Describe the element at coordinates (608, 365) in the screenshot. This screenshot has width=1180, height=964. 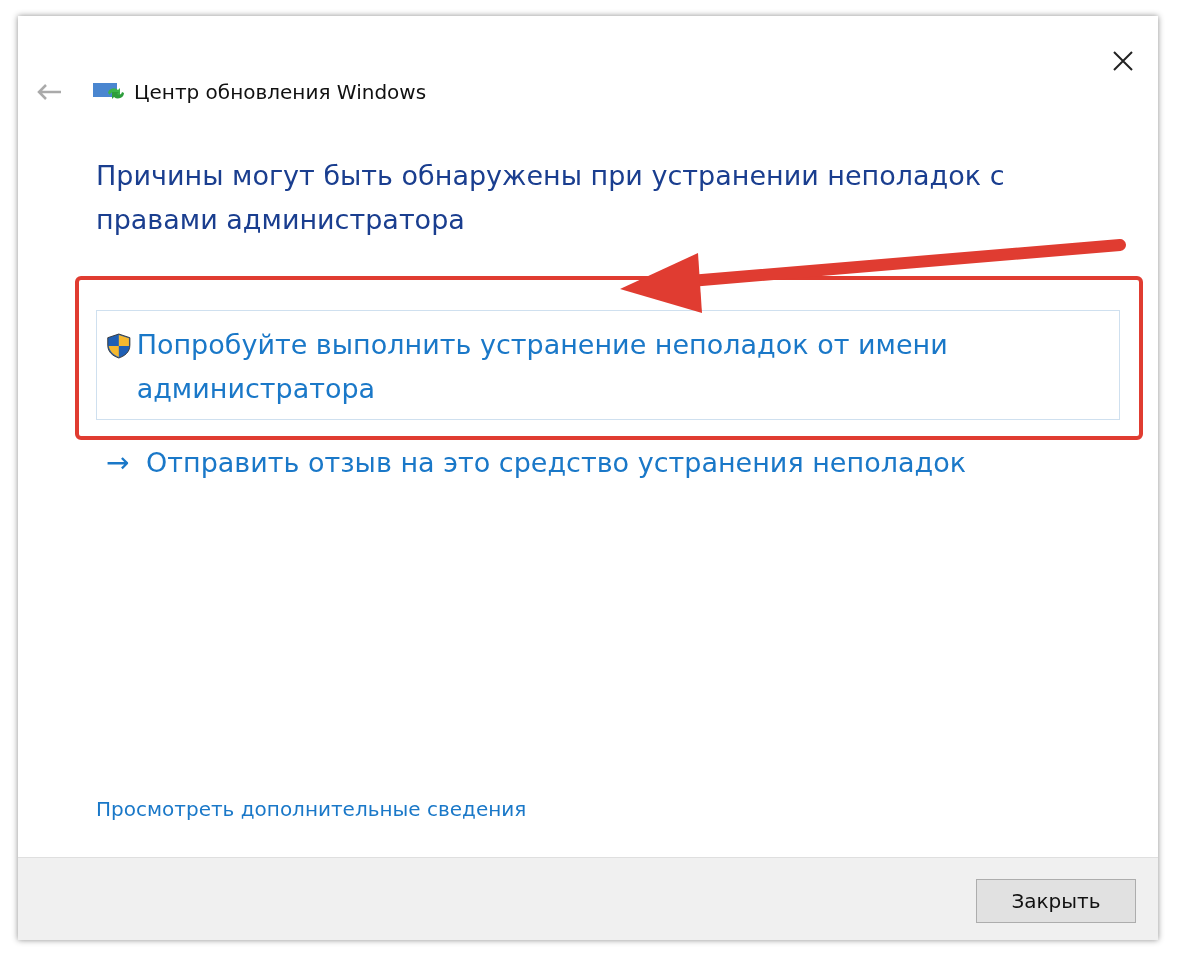
I see `run-as-admin-option: Попробуйте выполнить устранение неполадок от имени администратора` at that location.